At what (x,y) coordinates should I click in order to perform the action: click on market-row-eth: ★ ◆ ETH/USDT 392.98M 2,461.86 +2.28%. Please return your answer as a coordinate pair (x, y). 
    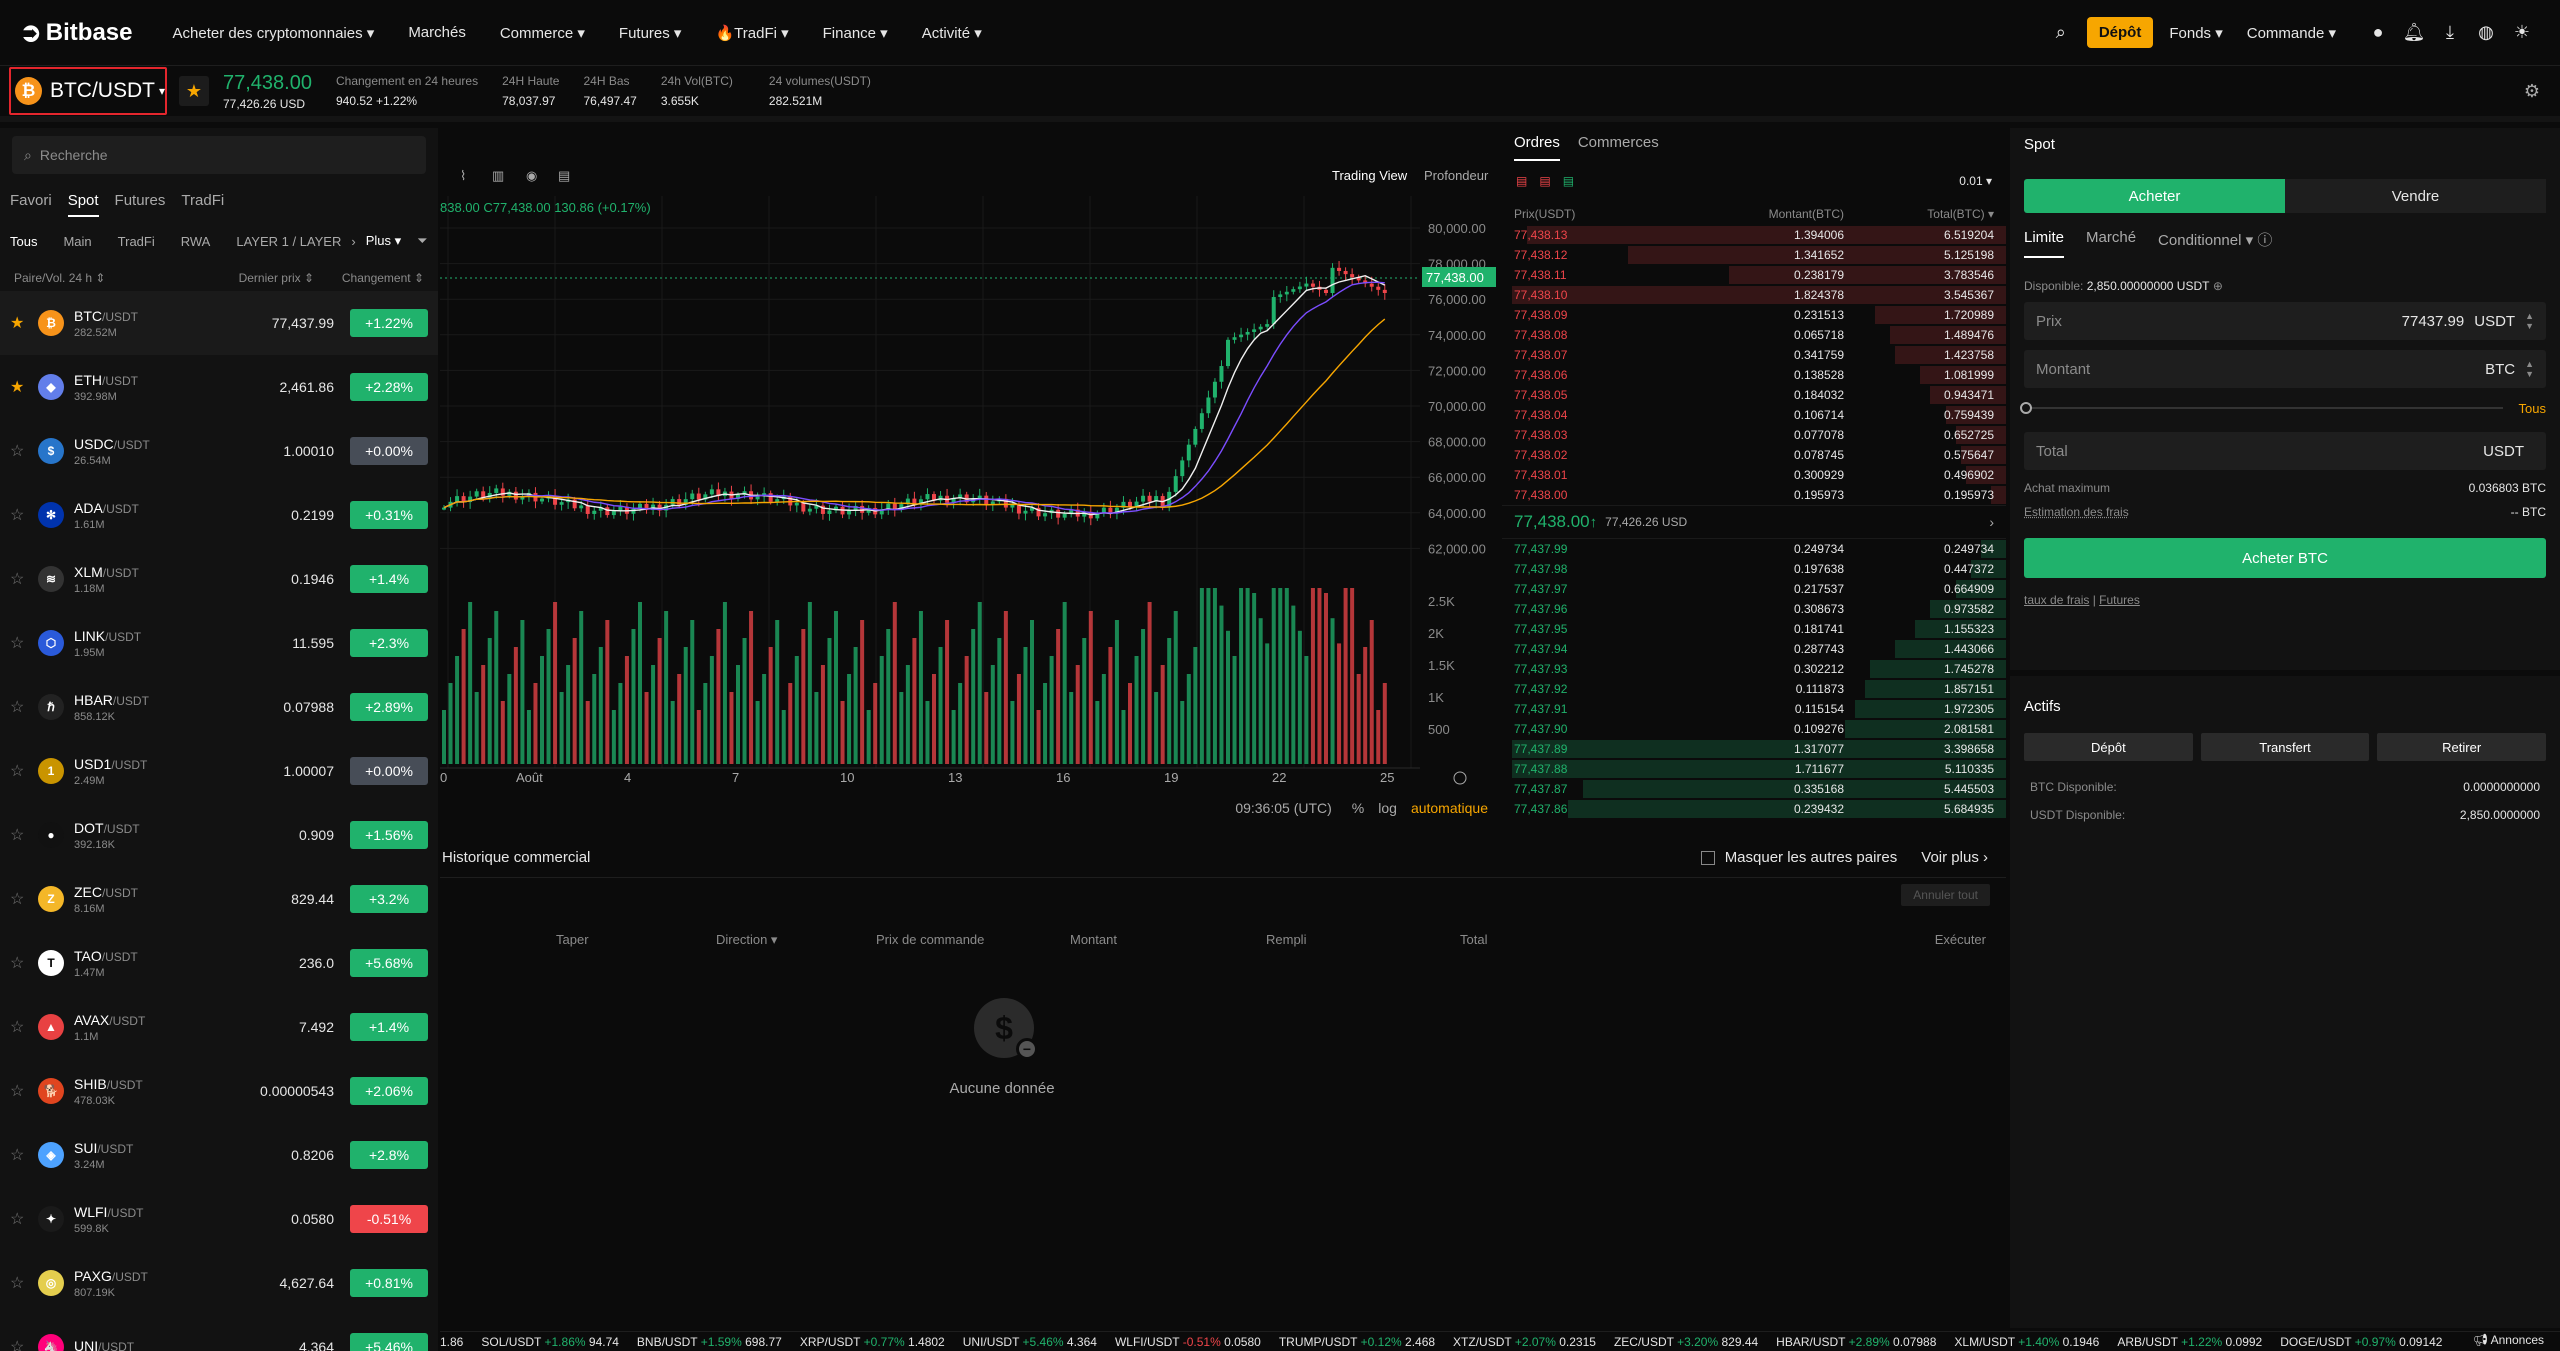
    Looking at the image, I should click on (219, 387).